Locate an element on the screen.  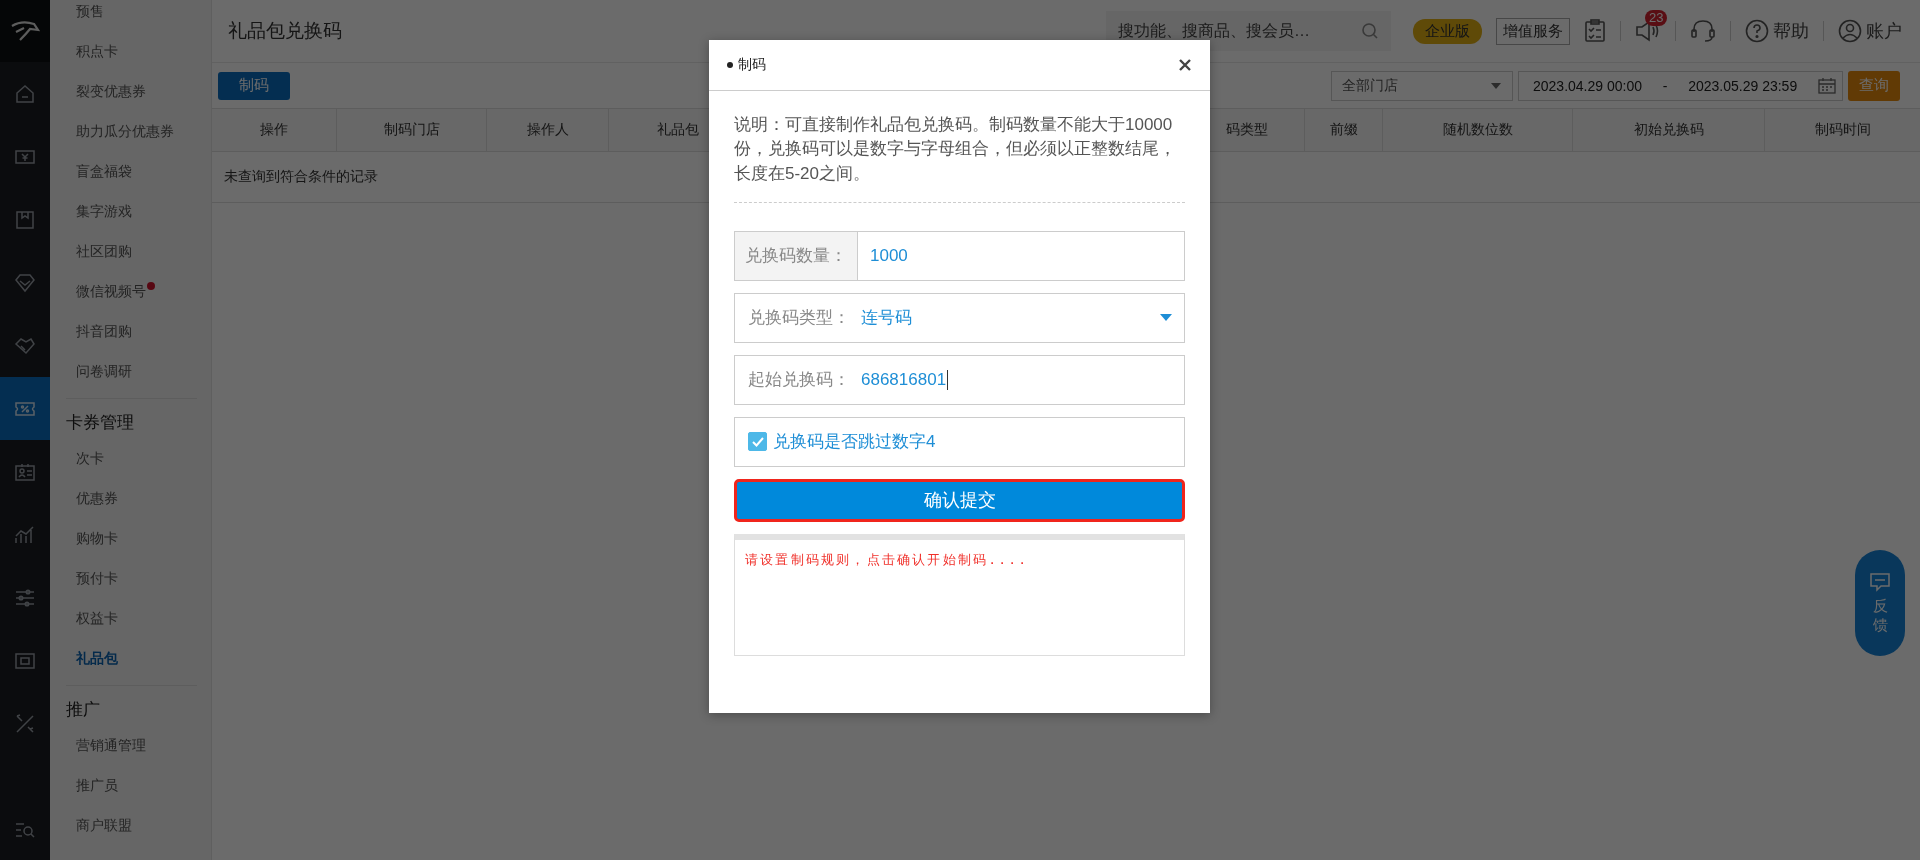
column-header: 制码门店 is located at coordinates (412, 130).